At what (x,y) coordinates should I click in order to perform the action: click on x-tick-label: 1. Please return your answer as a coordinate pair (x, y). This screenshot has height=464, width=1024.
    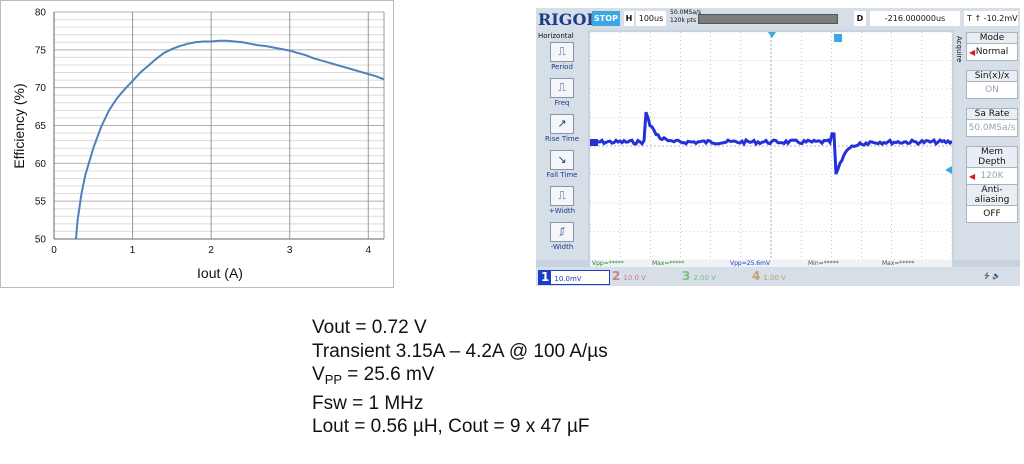
    Looking at the image, I should click on (133, 250).